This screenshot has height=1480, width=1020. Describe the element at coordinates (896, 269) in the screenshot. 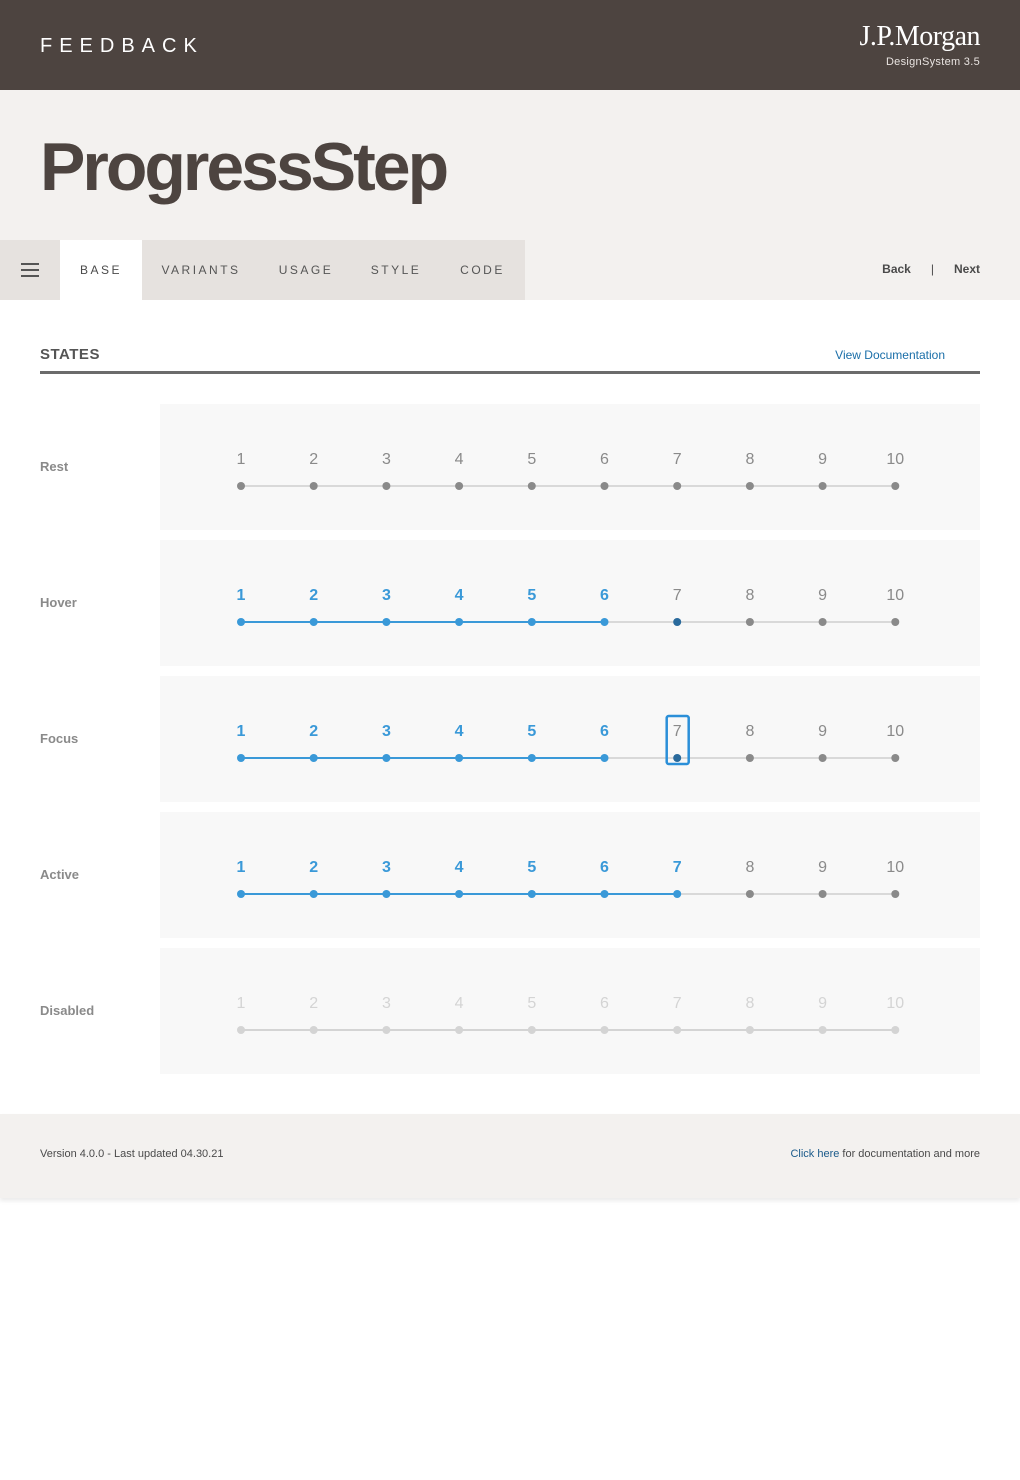

I see `back-link: Back` at that location.